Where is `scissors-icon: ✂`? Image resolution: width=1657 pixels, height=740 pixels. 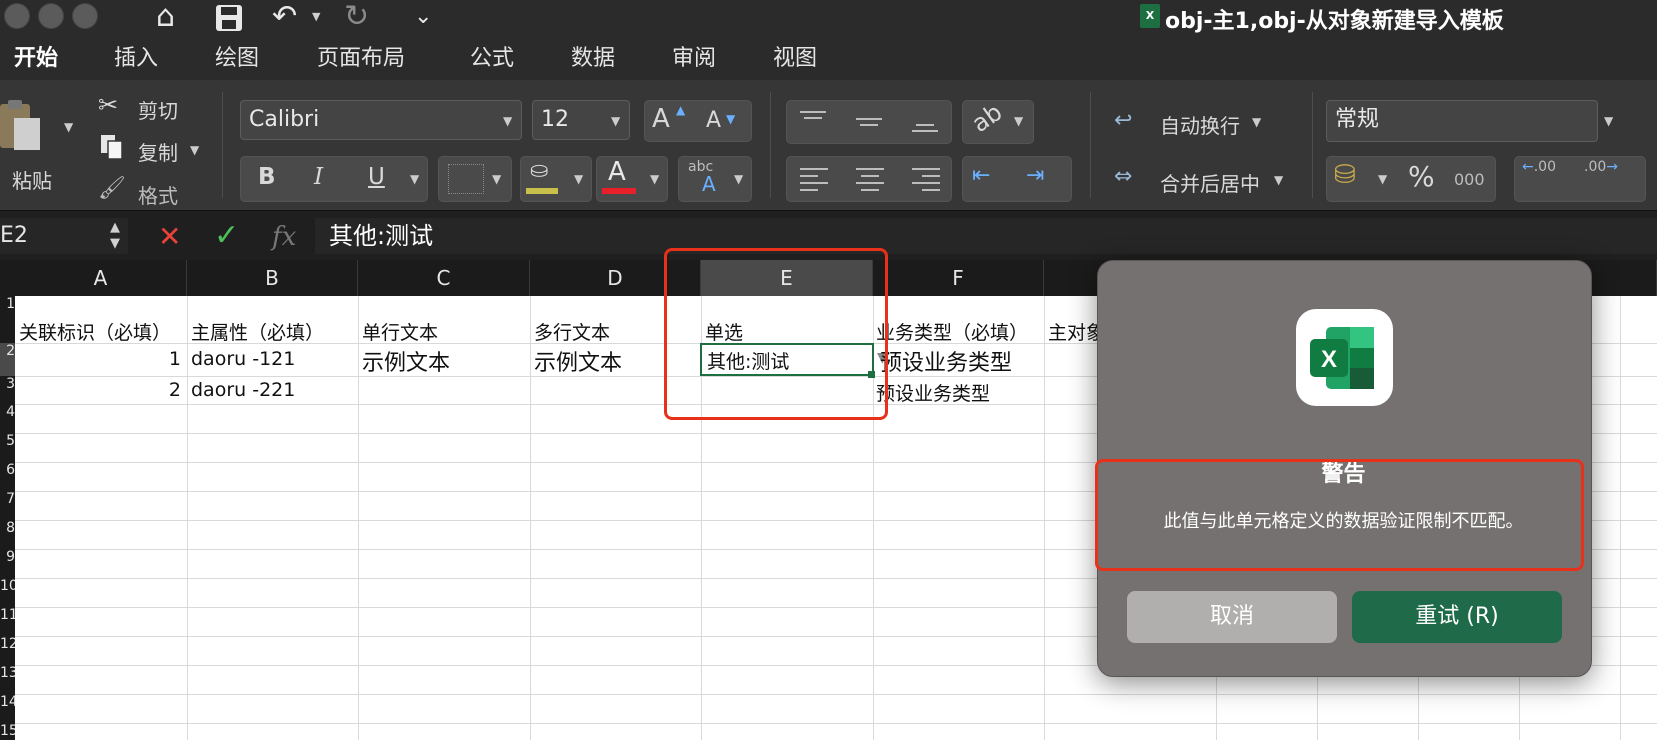 scissors-icon: ✂ is located at coordinates (108, 105).